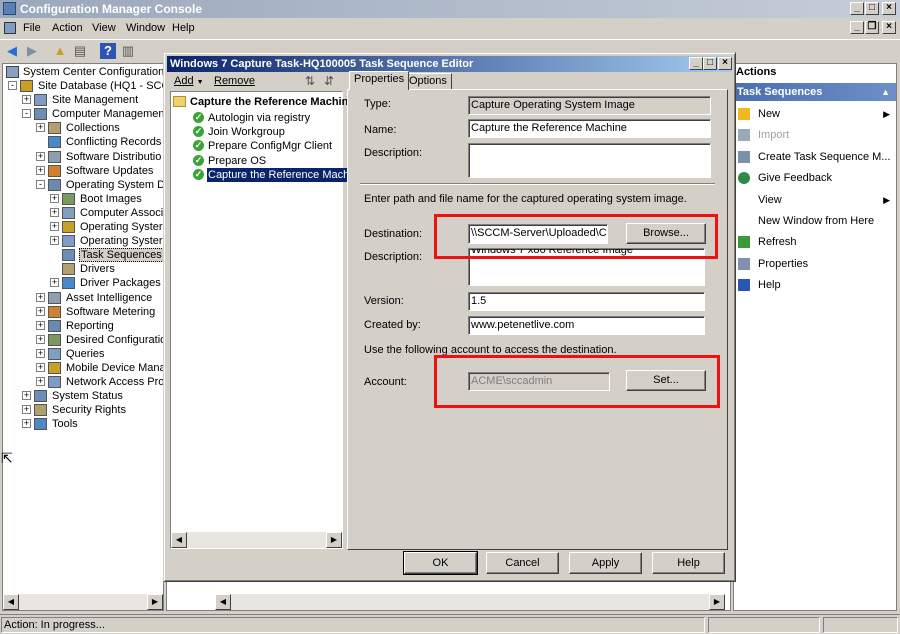  What do you see at coordinates (815, 92) in the screenshot?
I see `actions-section-header: Task Sequences ▲` at bounding box center [815, 92].